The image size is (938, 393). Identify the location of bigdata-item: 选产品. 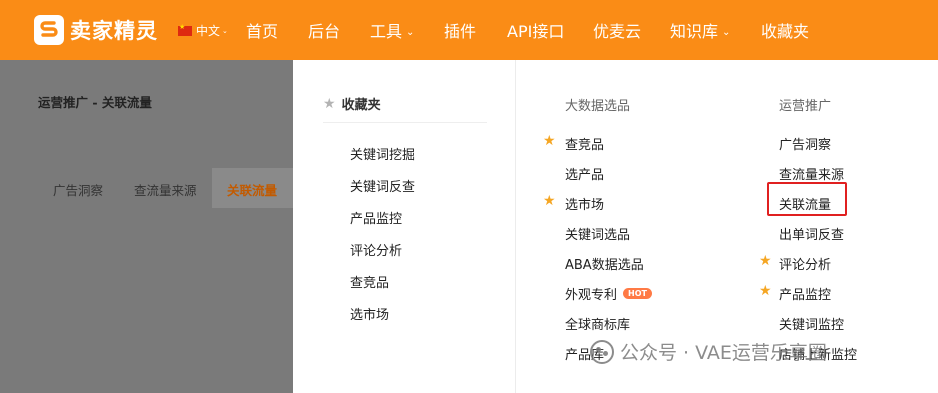
(584, 173).